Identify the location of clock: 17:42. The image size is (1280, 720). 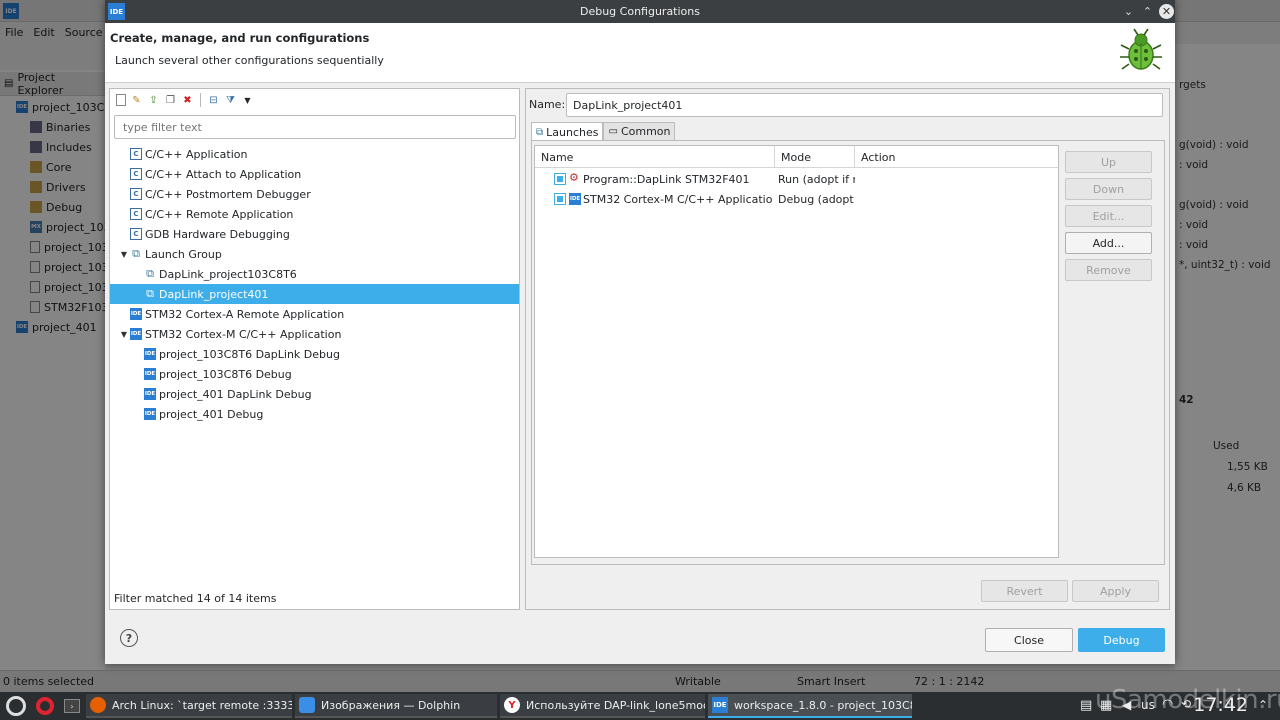
(1220, 705).